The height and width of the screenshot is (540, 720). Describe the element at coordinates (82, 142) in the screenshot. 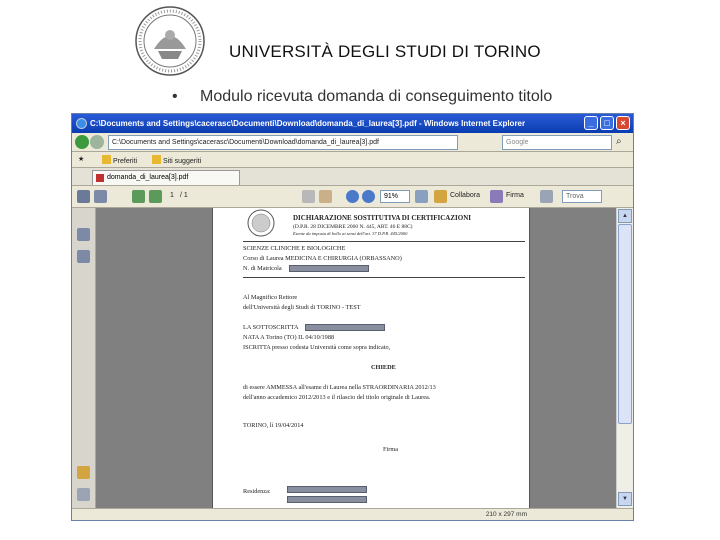

I see `back-button` at that location.